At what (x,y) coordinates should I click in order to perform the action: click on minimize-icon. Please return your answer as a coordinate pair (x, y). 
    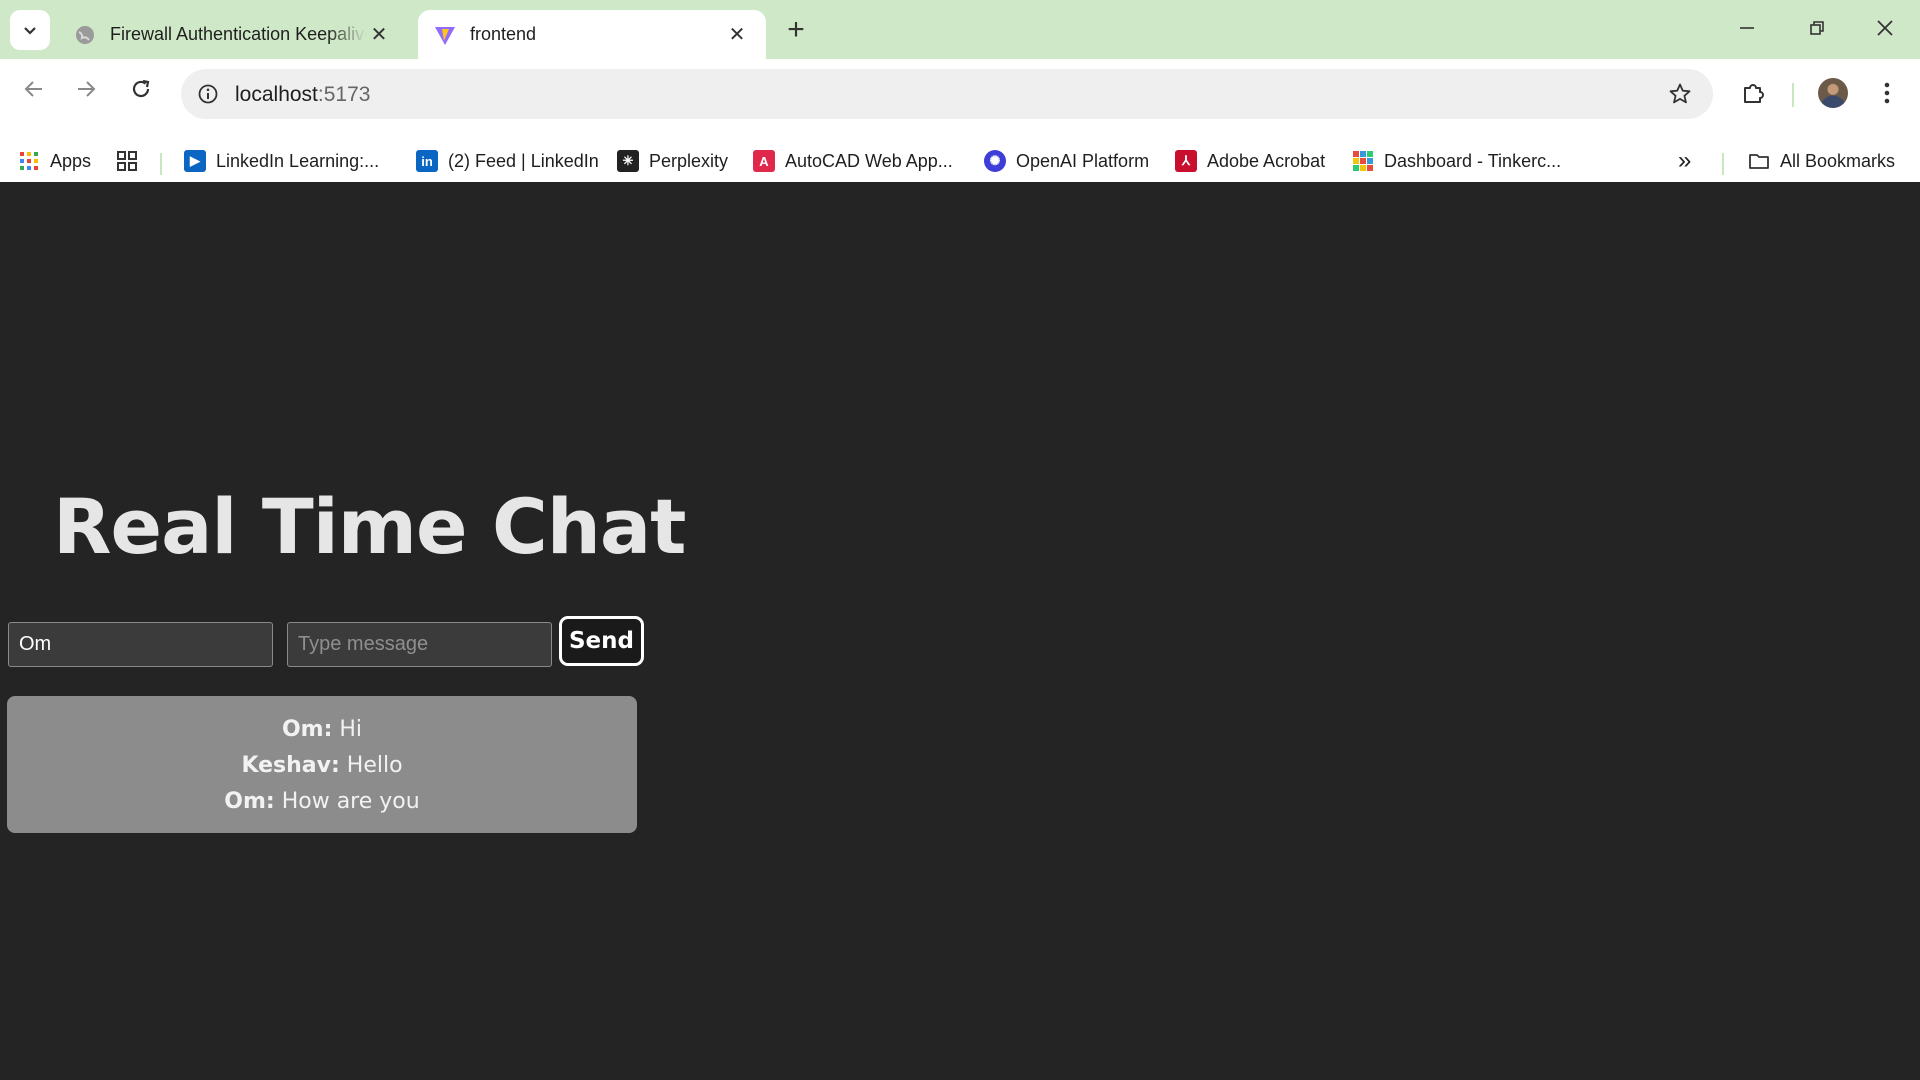
    Looking at the image, I should click on (1747, 28).